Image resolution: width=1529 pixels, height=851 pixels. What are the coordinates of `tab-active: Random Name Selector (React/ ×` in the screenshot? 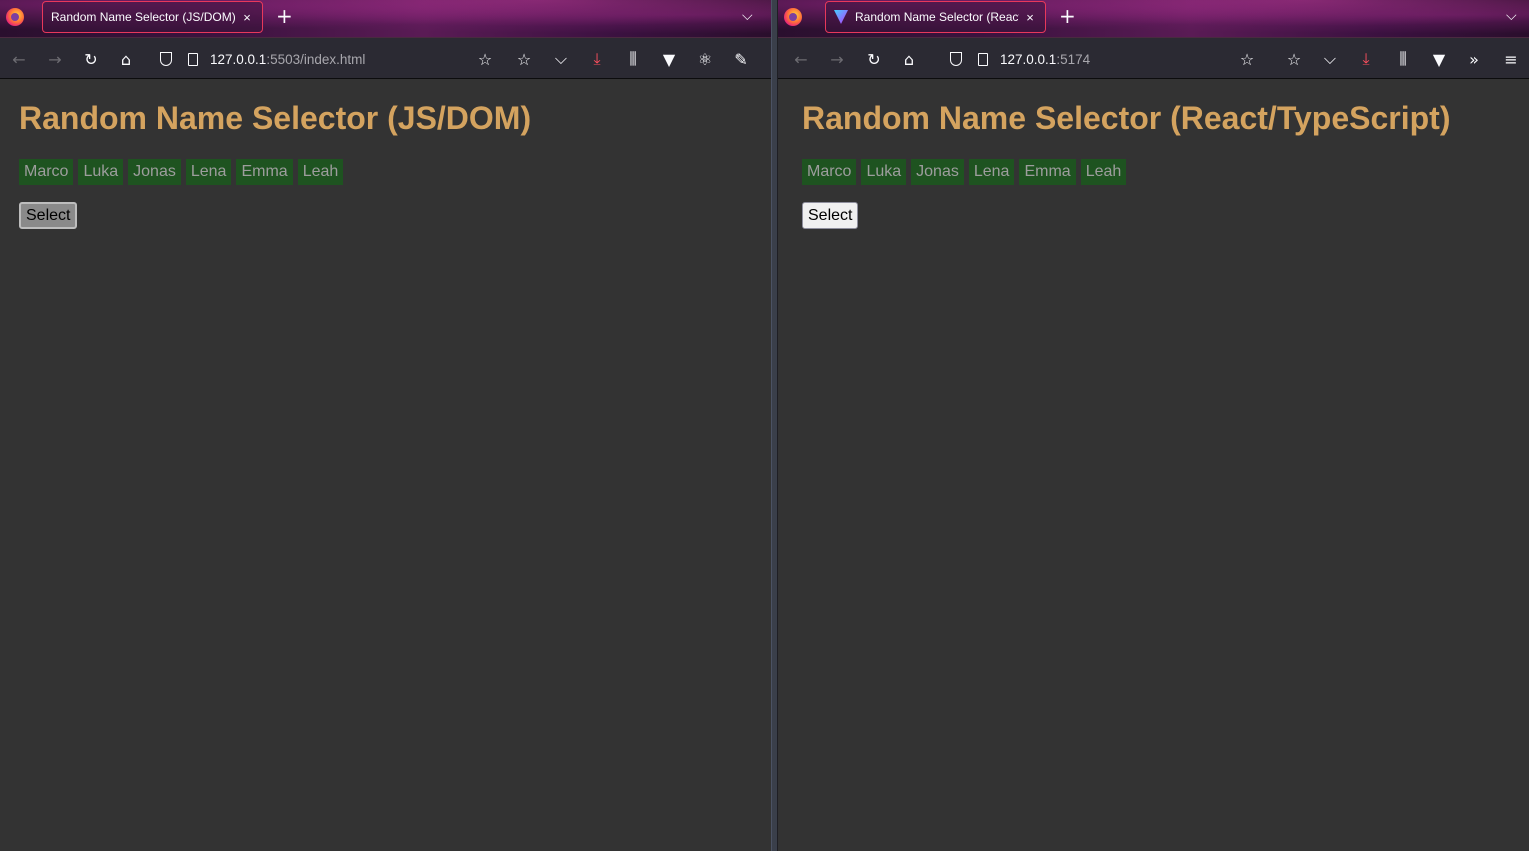 It's located at (935, 17).